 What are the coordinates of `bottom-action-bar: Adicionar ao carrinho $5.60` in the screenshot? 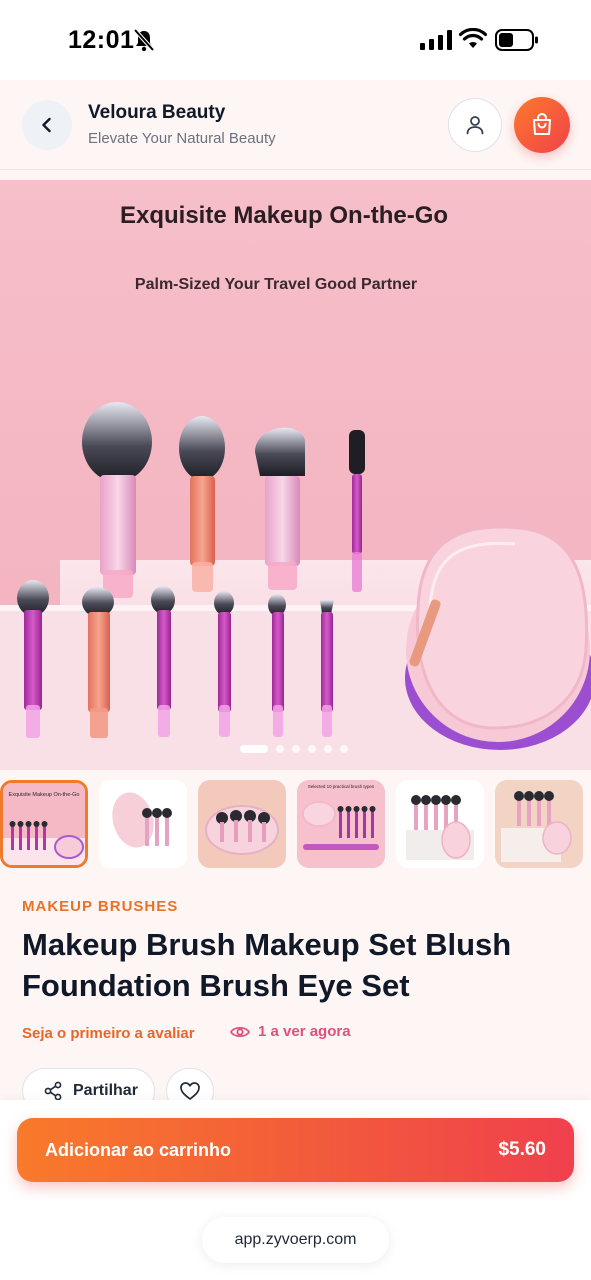 It's located at (295, 1150).